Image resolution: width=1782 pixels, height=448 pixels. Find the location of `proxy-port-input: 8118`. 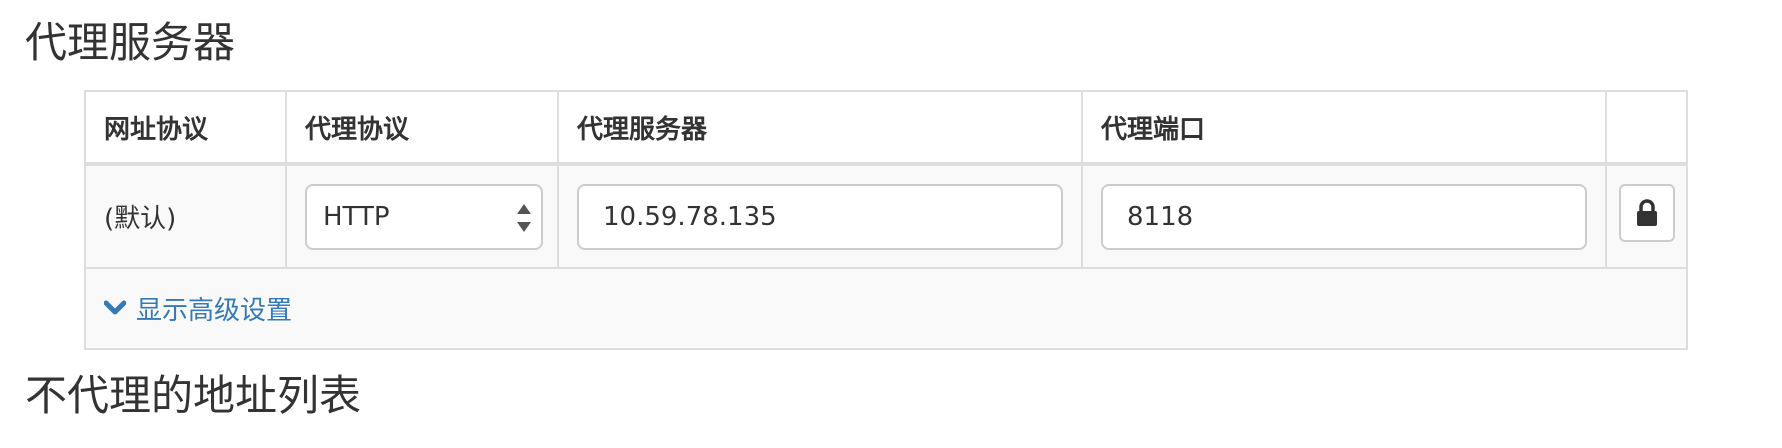

proxy-port-input: 8118 is located at coordinates (1344, 216).